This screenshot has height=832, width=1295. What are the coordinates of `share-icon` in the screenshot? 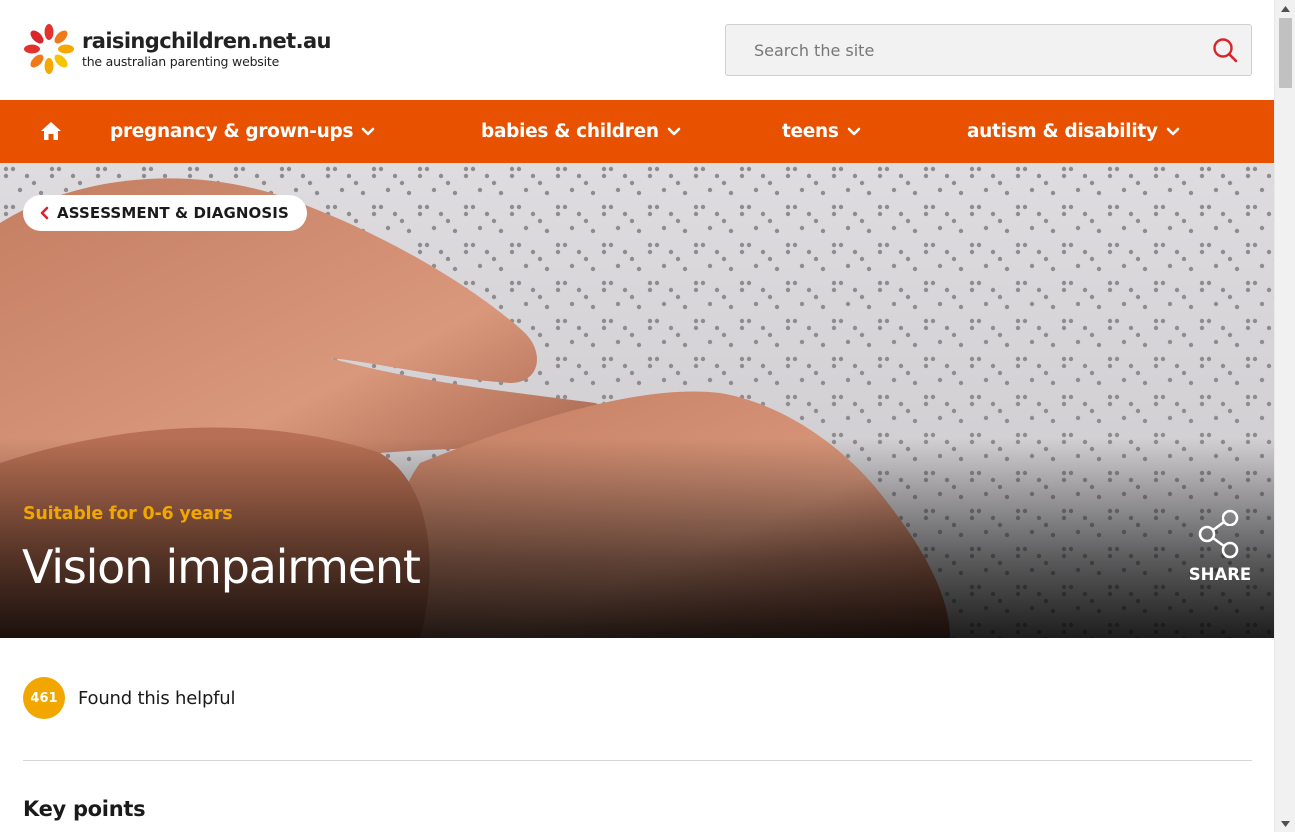 It's located at (1218, 534).